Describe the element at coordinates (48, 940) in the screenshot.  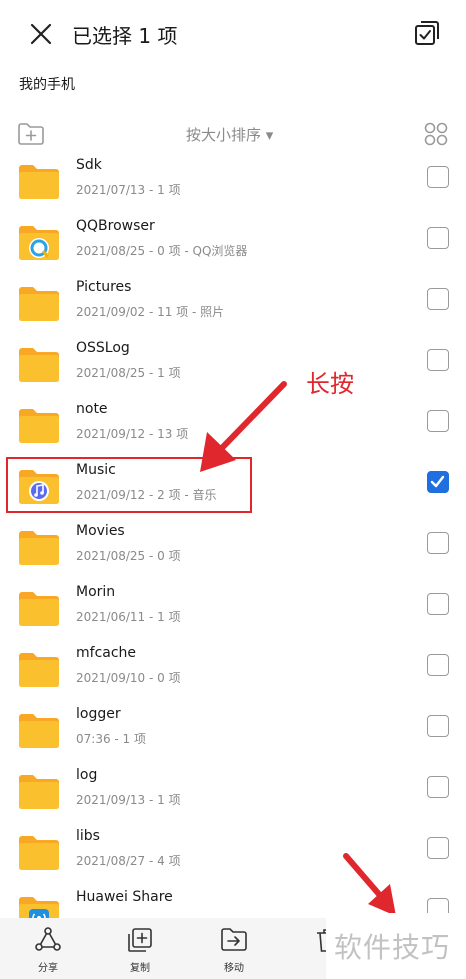
I see `share-icon` at that location.